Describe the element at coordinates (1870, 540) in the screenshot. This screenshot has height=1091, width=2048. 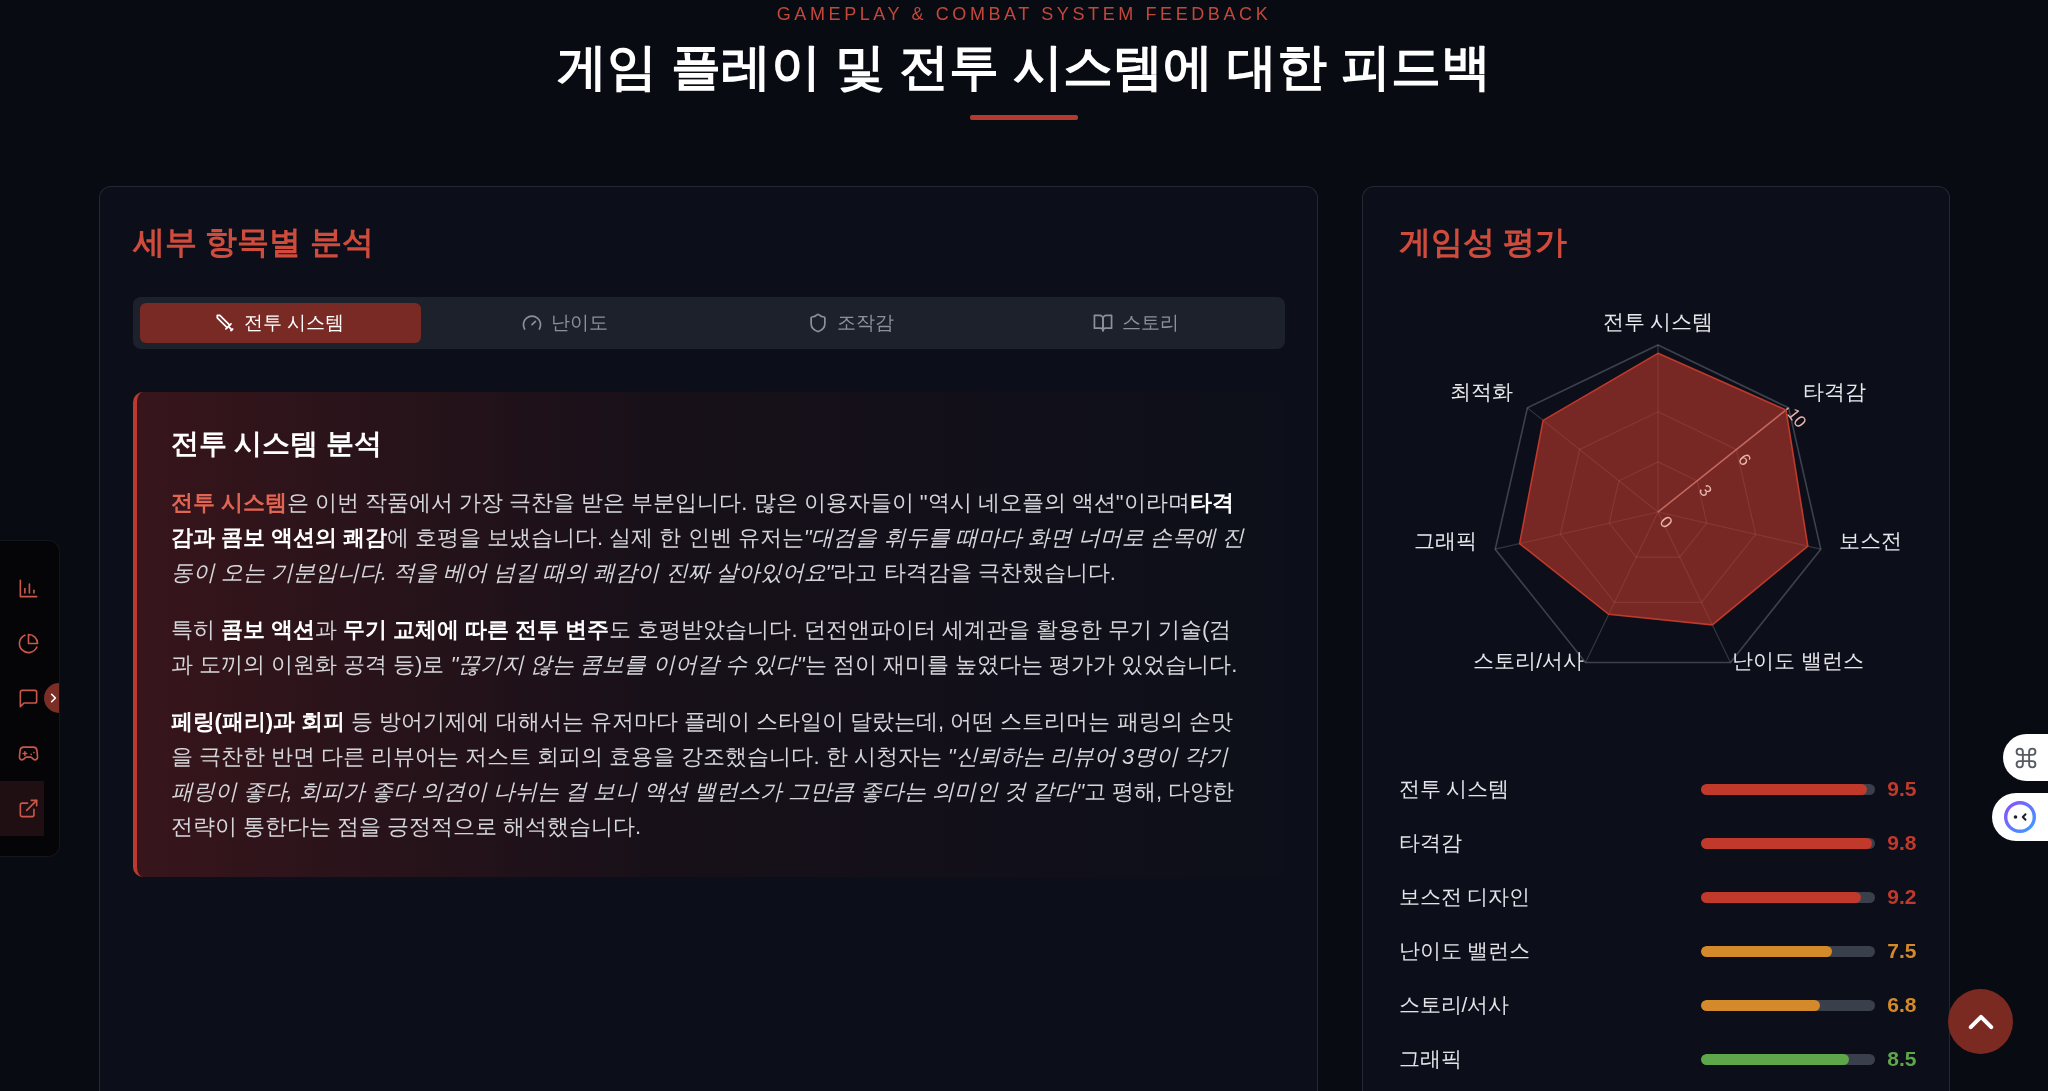
I see `axis-label: 보스전` at that location.